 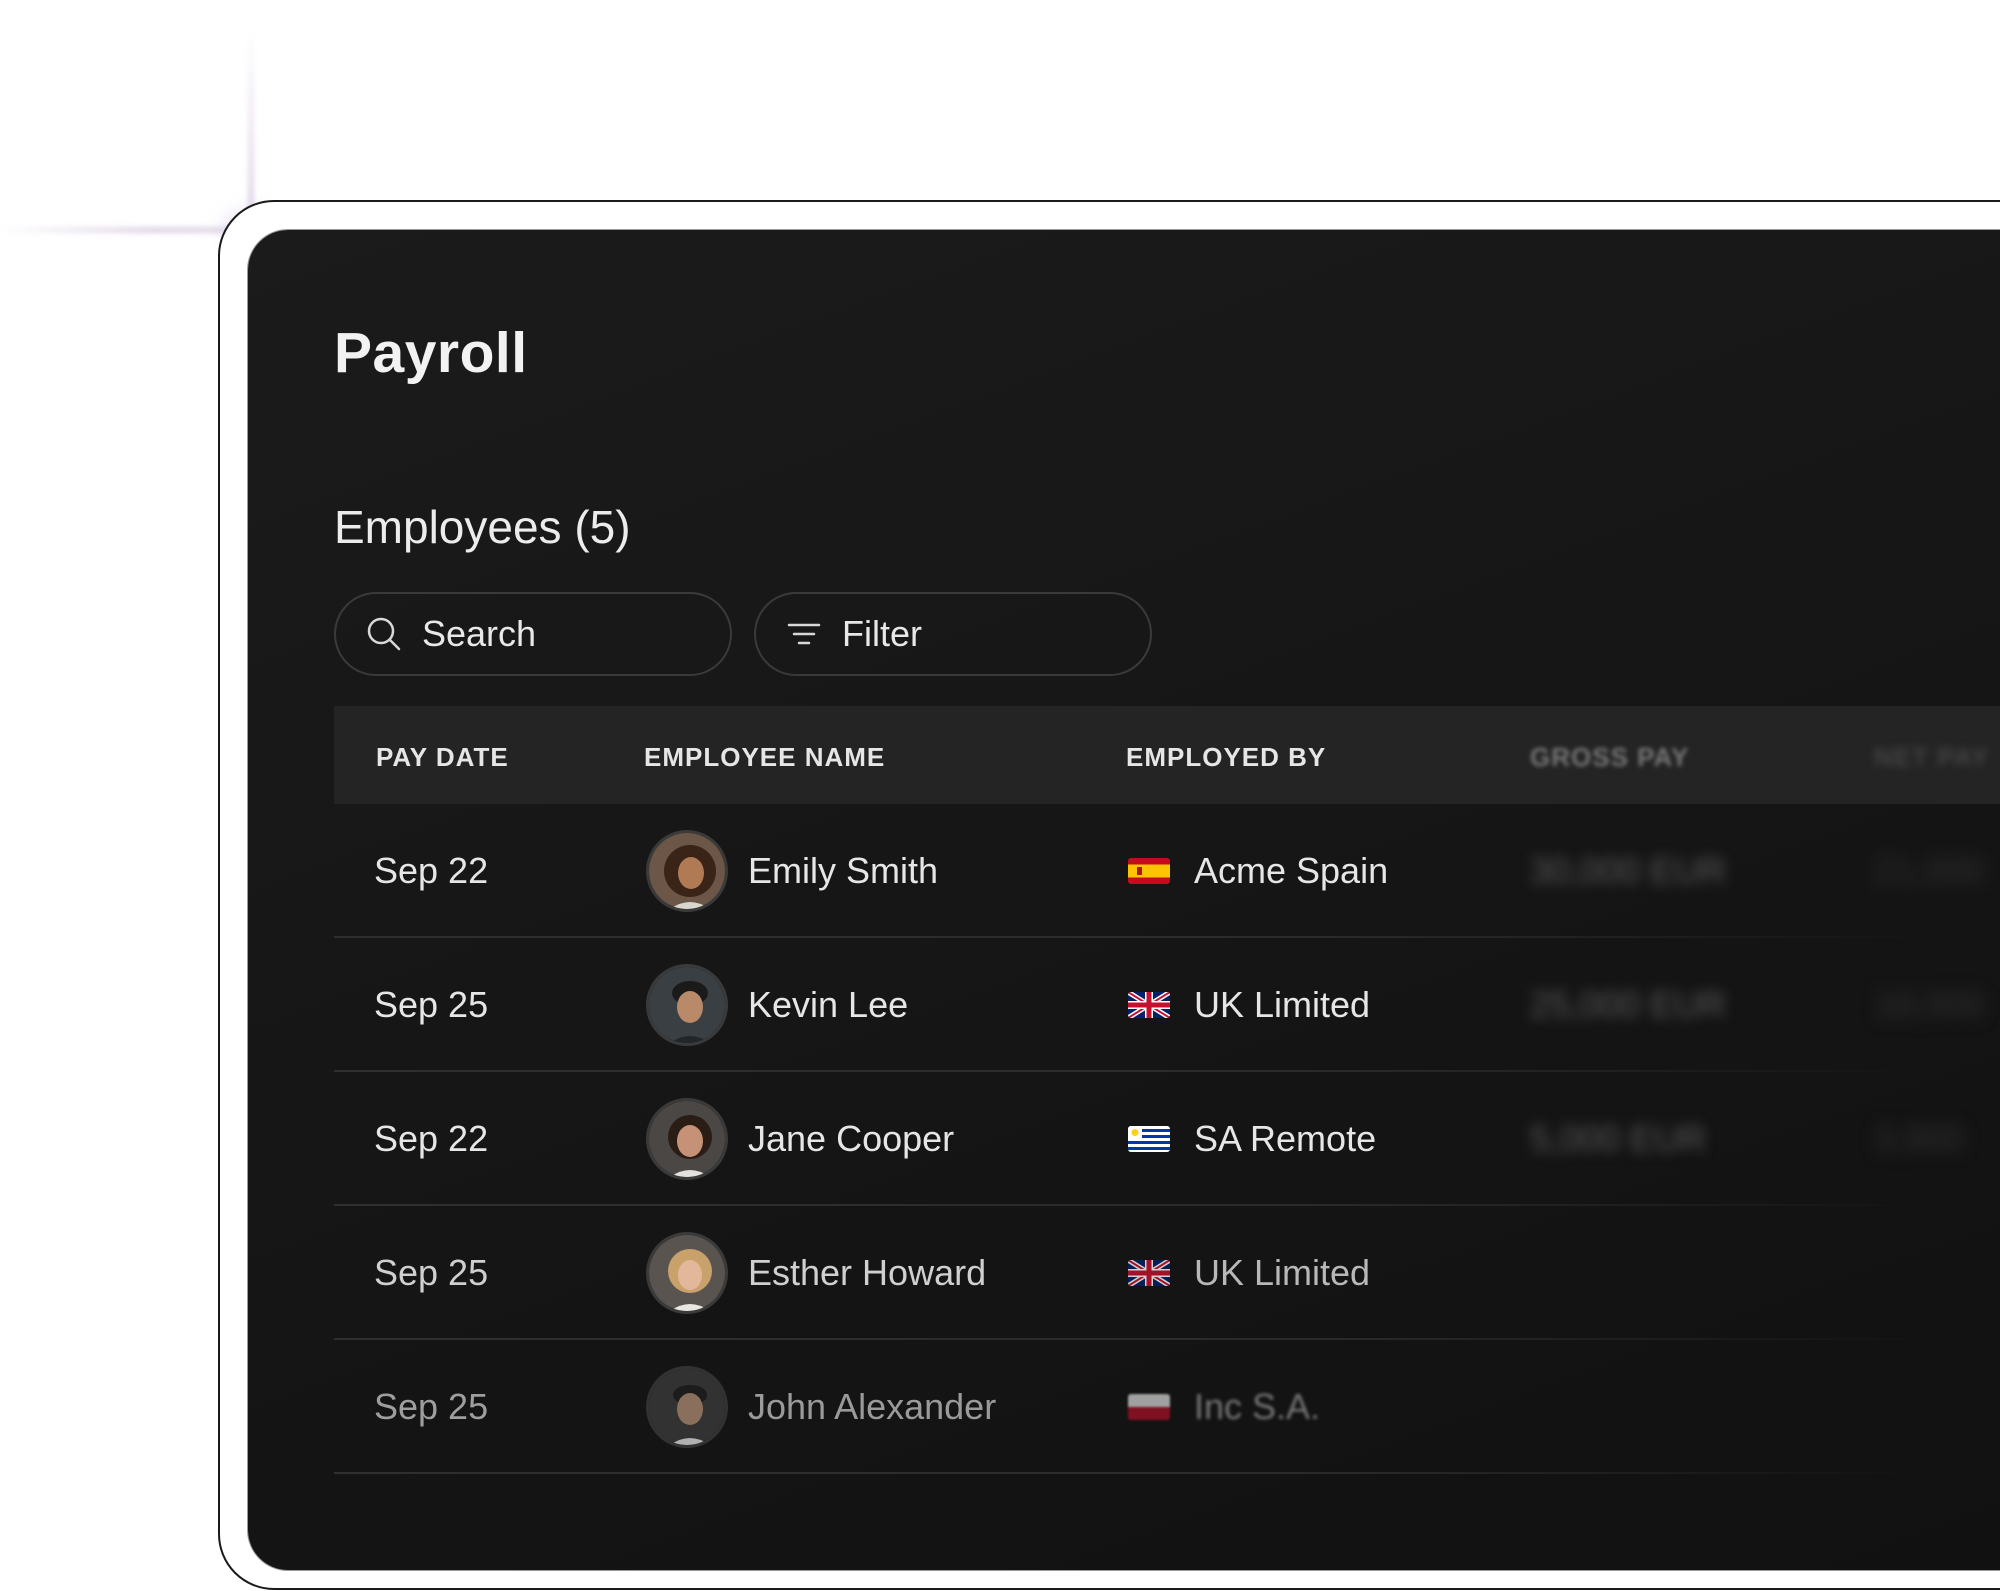 What do you see at coordinates (1291, 870) in the screenshot?
I see `employer-name: Acme Spain` at bounding box center [1291, 870].